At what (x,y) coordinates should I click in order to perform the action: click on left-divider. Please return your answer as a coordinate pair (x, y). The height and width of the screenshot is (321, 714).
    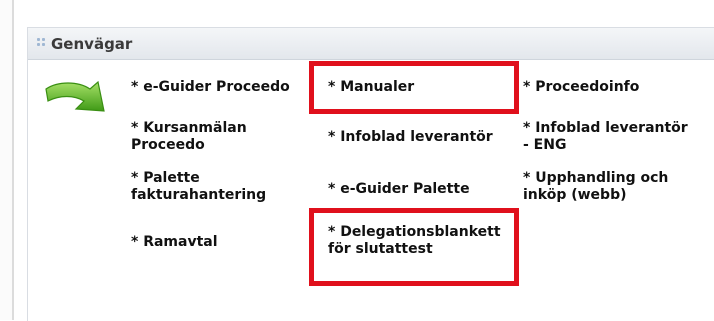
    Looking at the image, I should click on (7, 160).